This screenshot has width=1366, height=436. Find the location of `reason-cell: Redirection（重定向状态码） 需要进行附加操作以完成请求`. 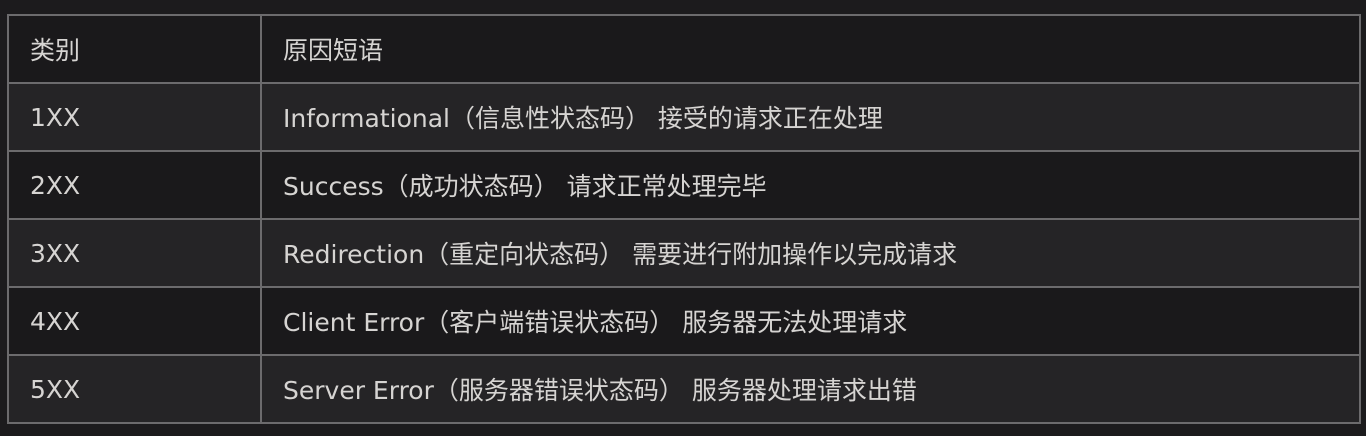

reason-cell: Redirection（重定向状态码） 需要进行附加操作以完成请求 is located at coordinates (810, 253).